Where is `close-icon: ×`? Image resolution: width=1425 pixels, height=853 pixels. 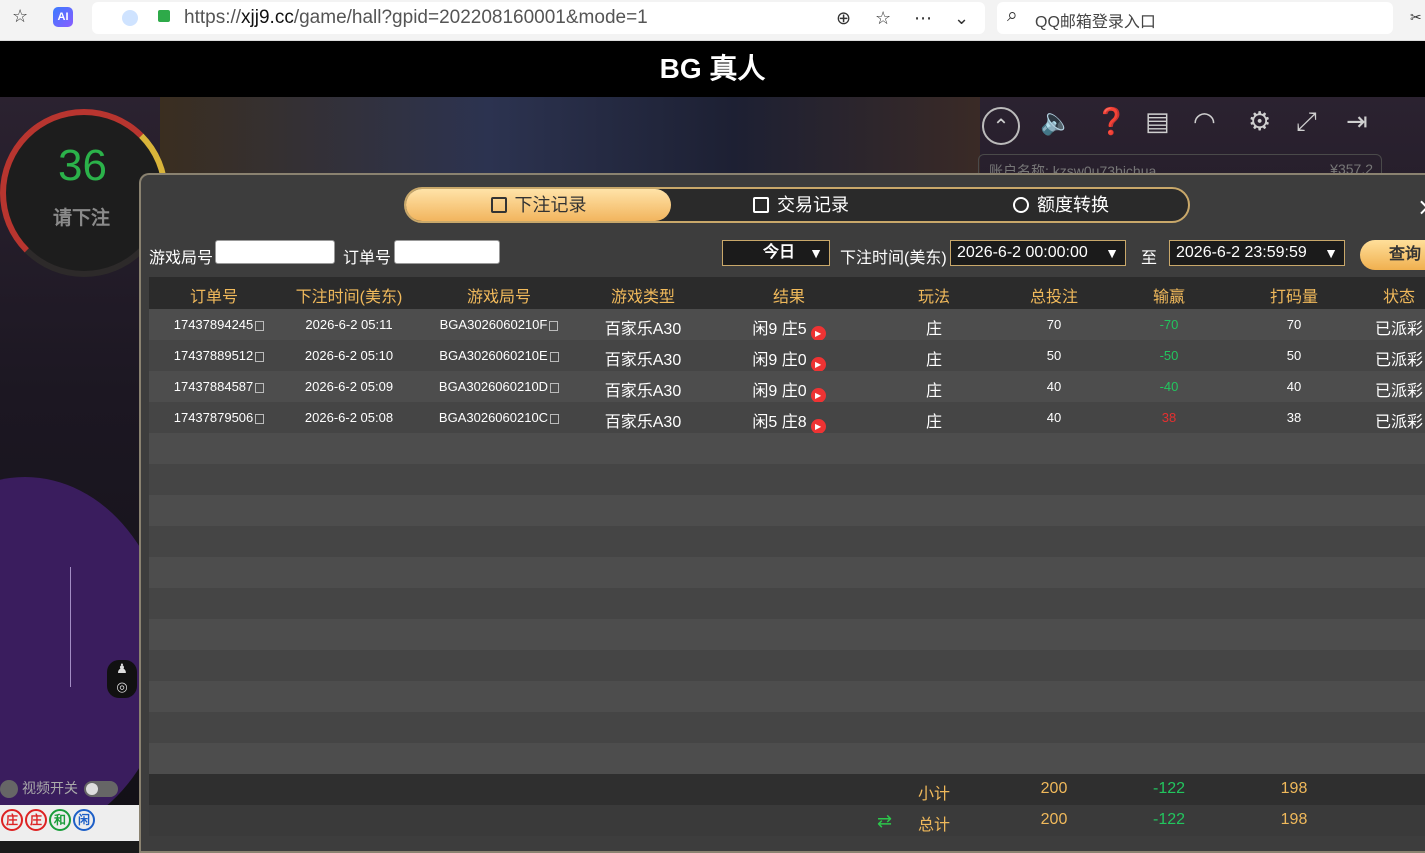
close-icon: × is located at coordinates (1421, 207).